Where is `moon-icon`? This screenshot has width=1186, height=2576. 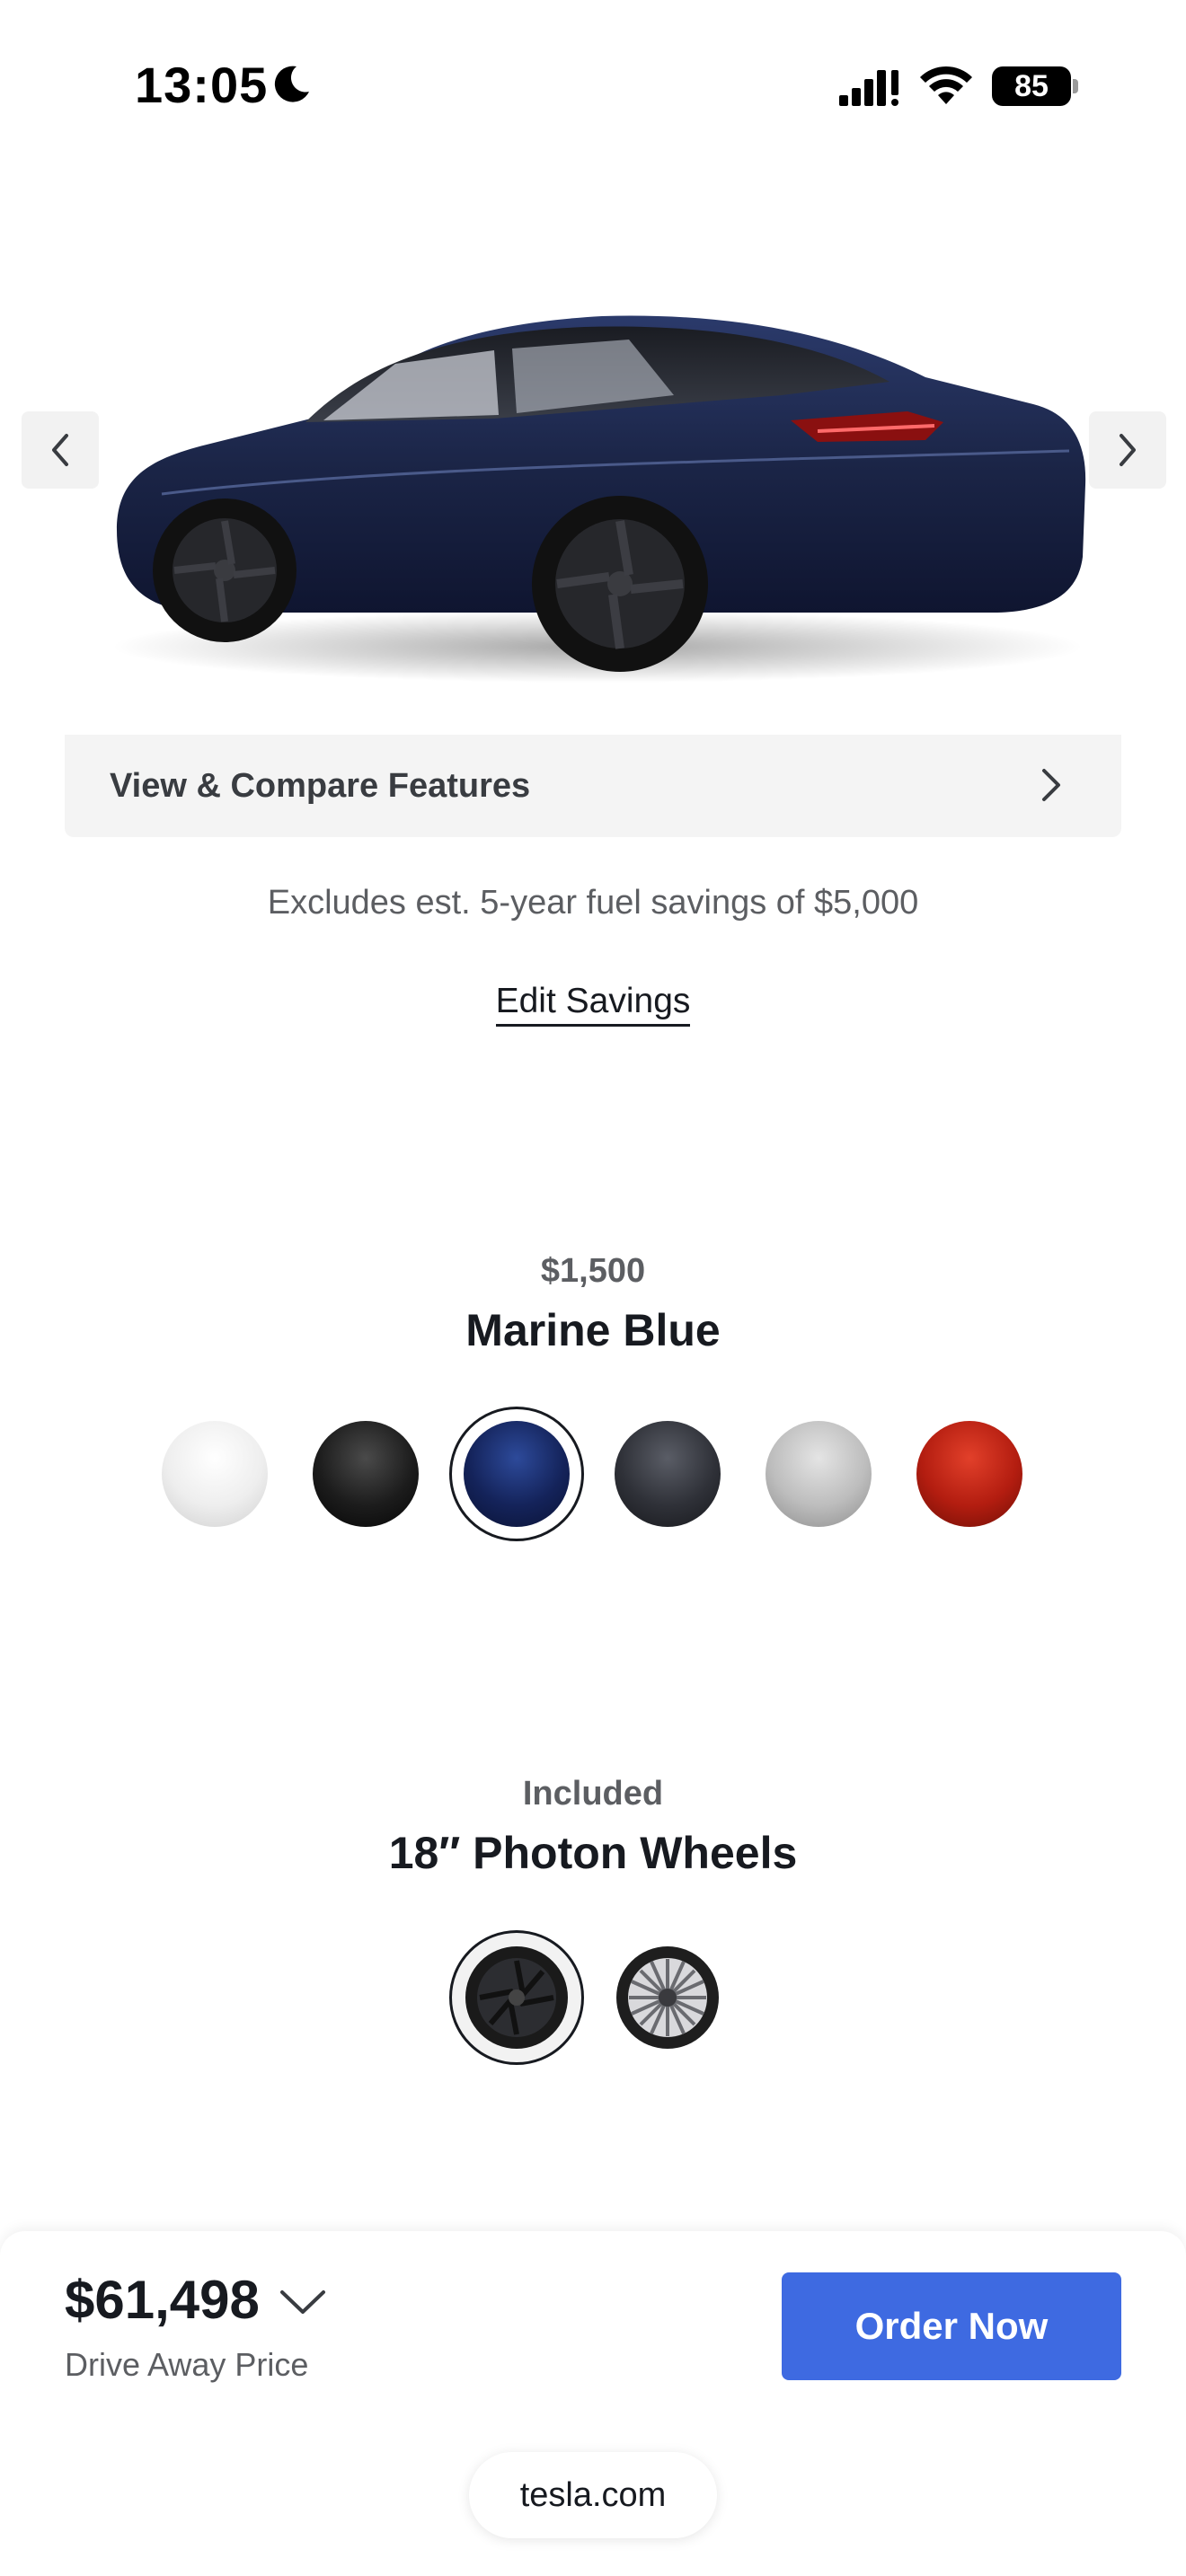 moon-icon is located at coordinates (291, 84).